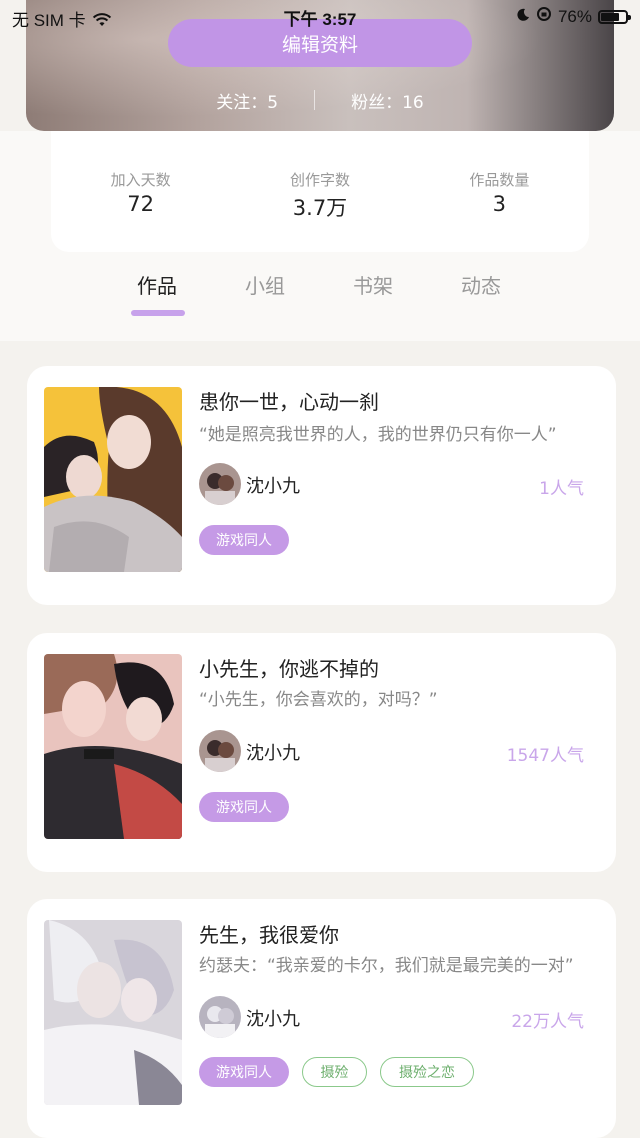 The height and width of the screenshot is (1138, 640). I want to click on stats-card: 加入天数 72 创作字数 3.7万 作品数量 3, so click(320, 191).